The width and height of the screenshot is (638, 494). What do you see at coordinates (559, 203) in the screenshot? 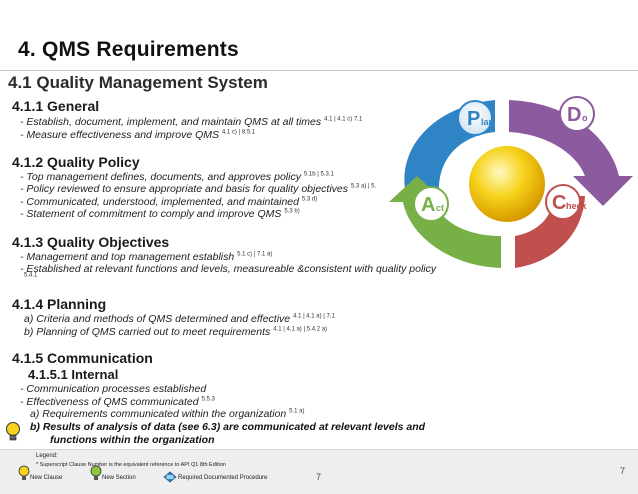
I see `check-letter: C` at bounding box center [559, 203].